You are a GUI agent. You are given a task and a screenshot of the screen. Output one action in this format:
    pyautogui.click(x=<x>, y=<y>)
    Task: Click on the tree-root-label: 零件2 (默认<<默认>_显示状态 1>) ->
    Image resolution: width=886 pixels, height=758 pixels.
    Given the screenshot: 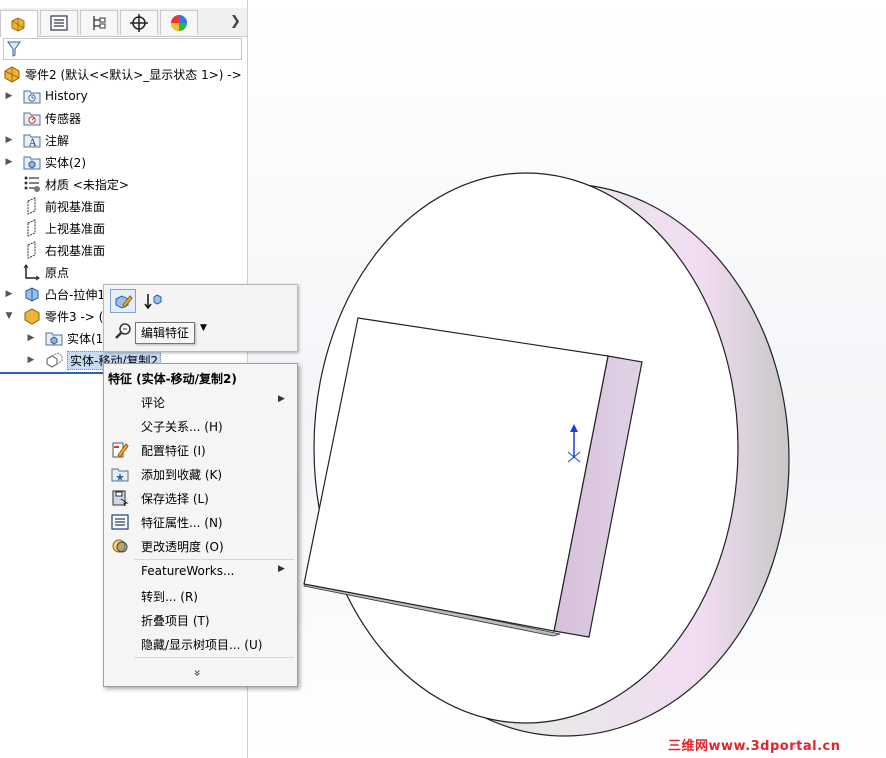 What is the action you would take?
    pyautogui.click(x=133, y=74)
    